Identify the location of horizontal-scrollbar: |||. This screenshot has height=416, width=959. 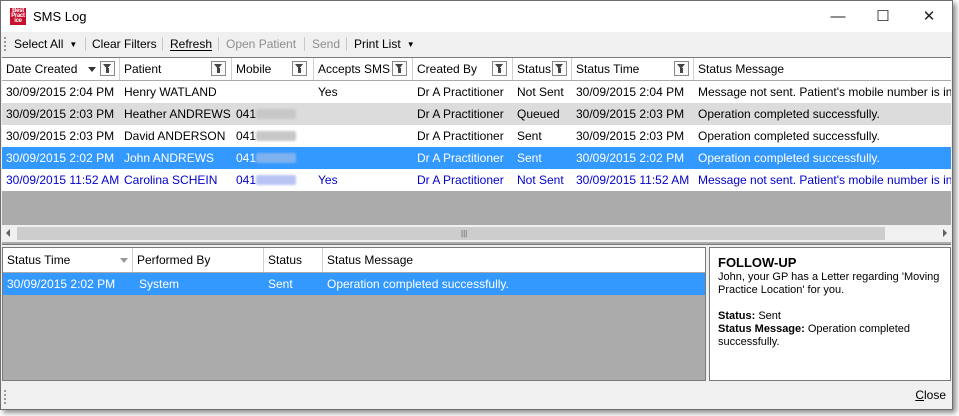
(476, 233).